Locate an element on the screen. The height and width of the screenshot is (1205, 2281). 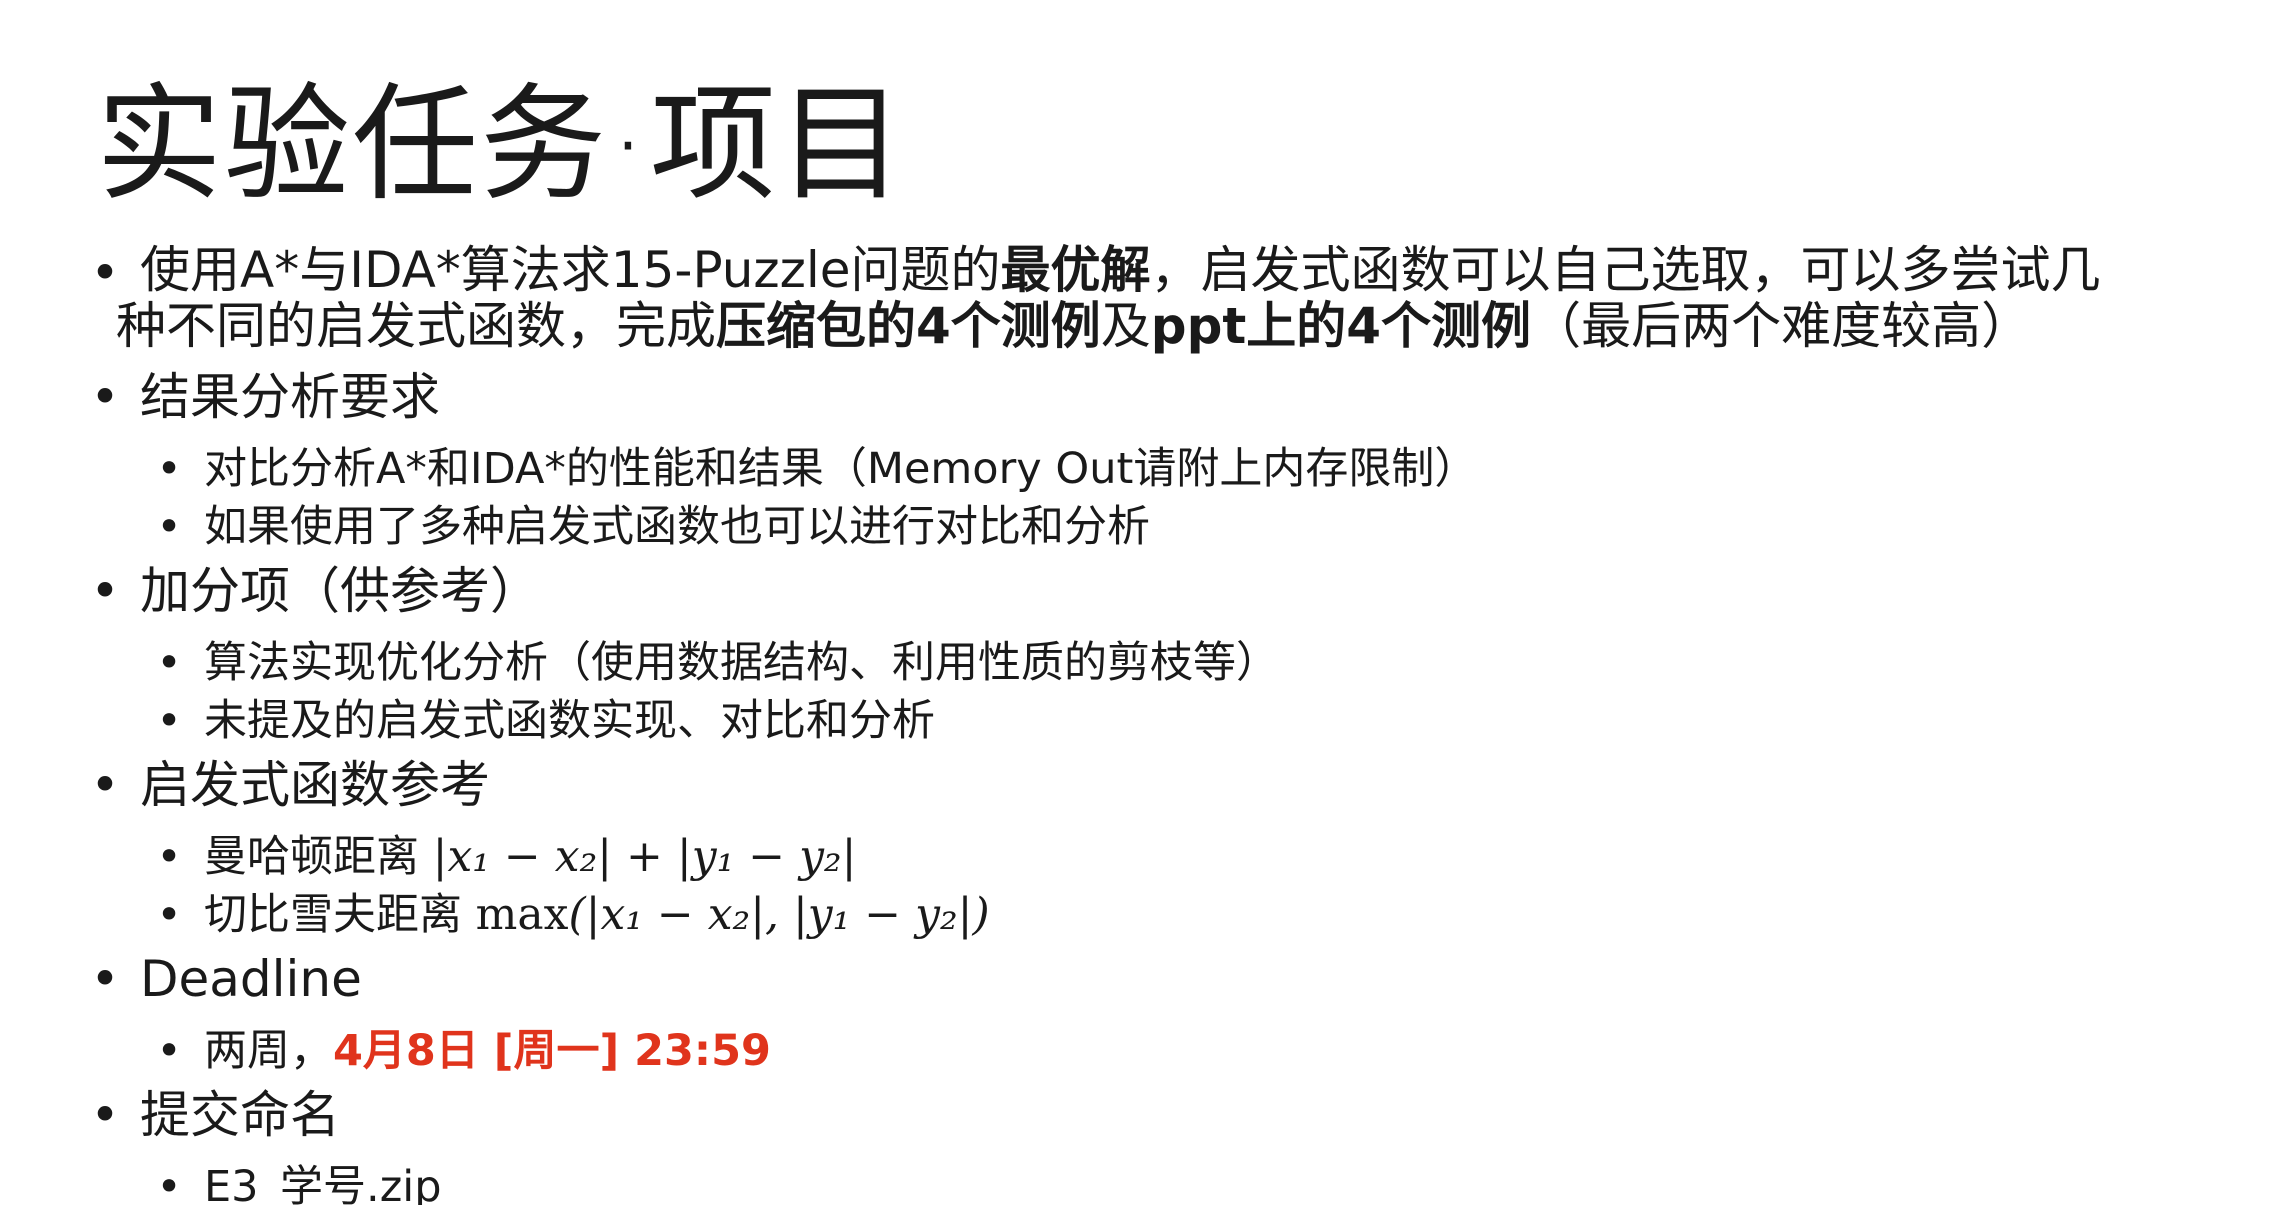
heuristic-chebyshev: • 切比雪夫距离 max(|x₁ − x₂|, |y₁ − y₂|) is located at coordinates (1170, 915).